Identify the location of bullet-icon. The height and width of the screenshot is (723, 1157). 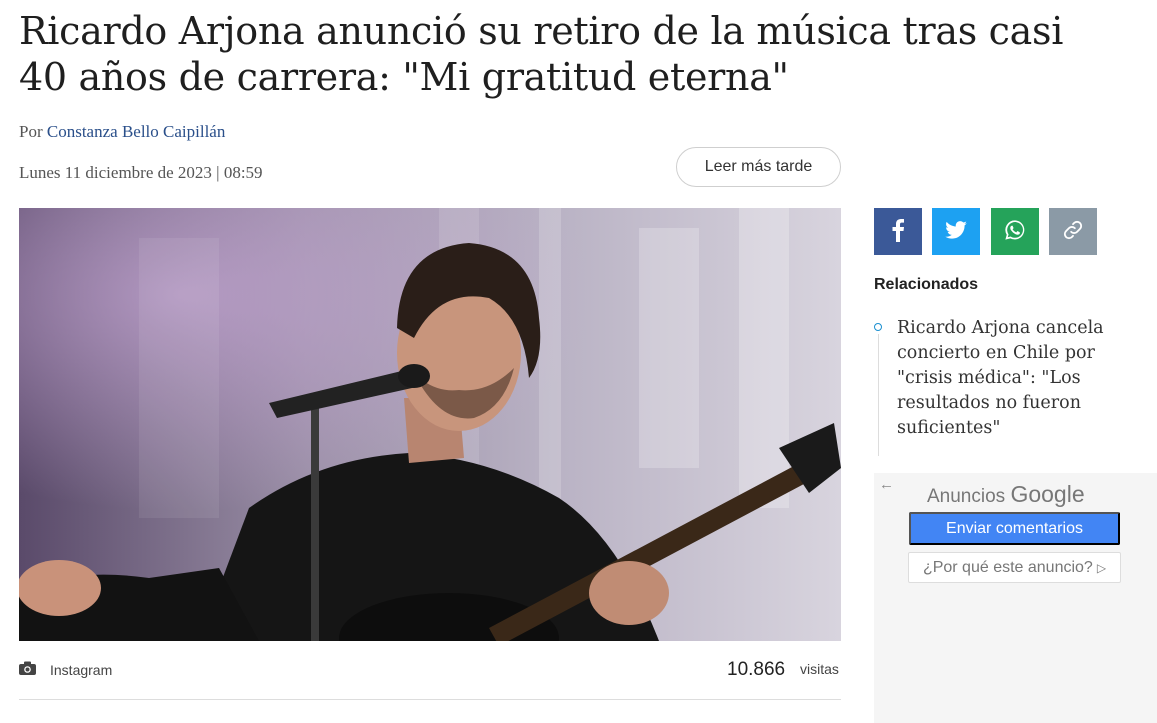
(878, 327).